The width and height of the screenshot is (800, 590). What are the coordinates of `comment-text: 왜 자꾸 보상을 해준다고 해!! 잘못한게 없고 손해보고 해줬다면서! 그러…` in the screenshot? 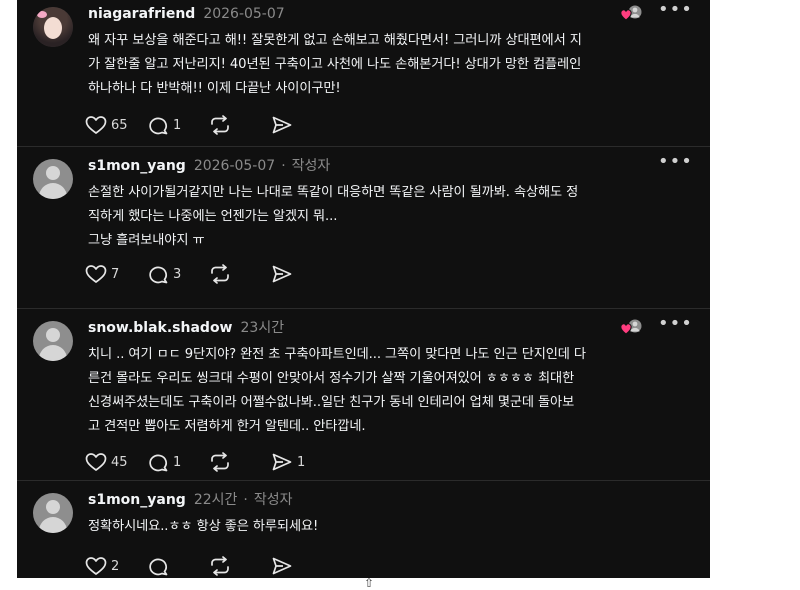 It's located at (335, 64).